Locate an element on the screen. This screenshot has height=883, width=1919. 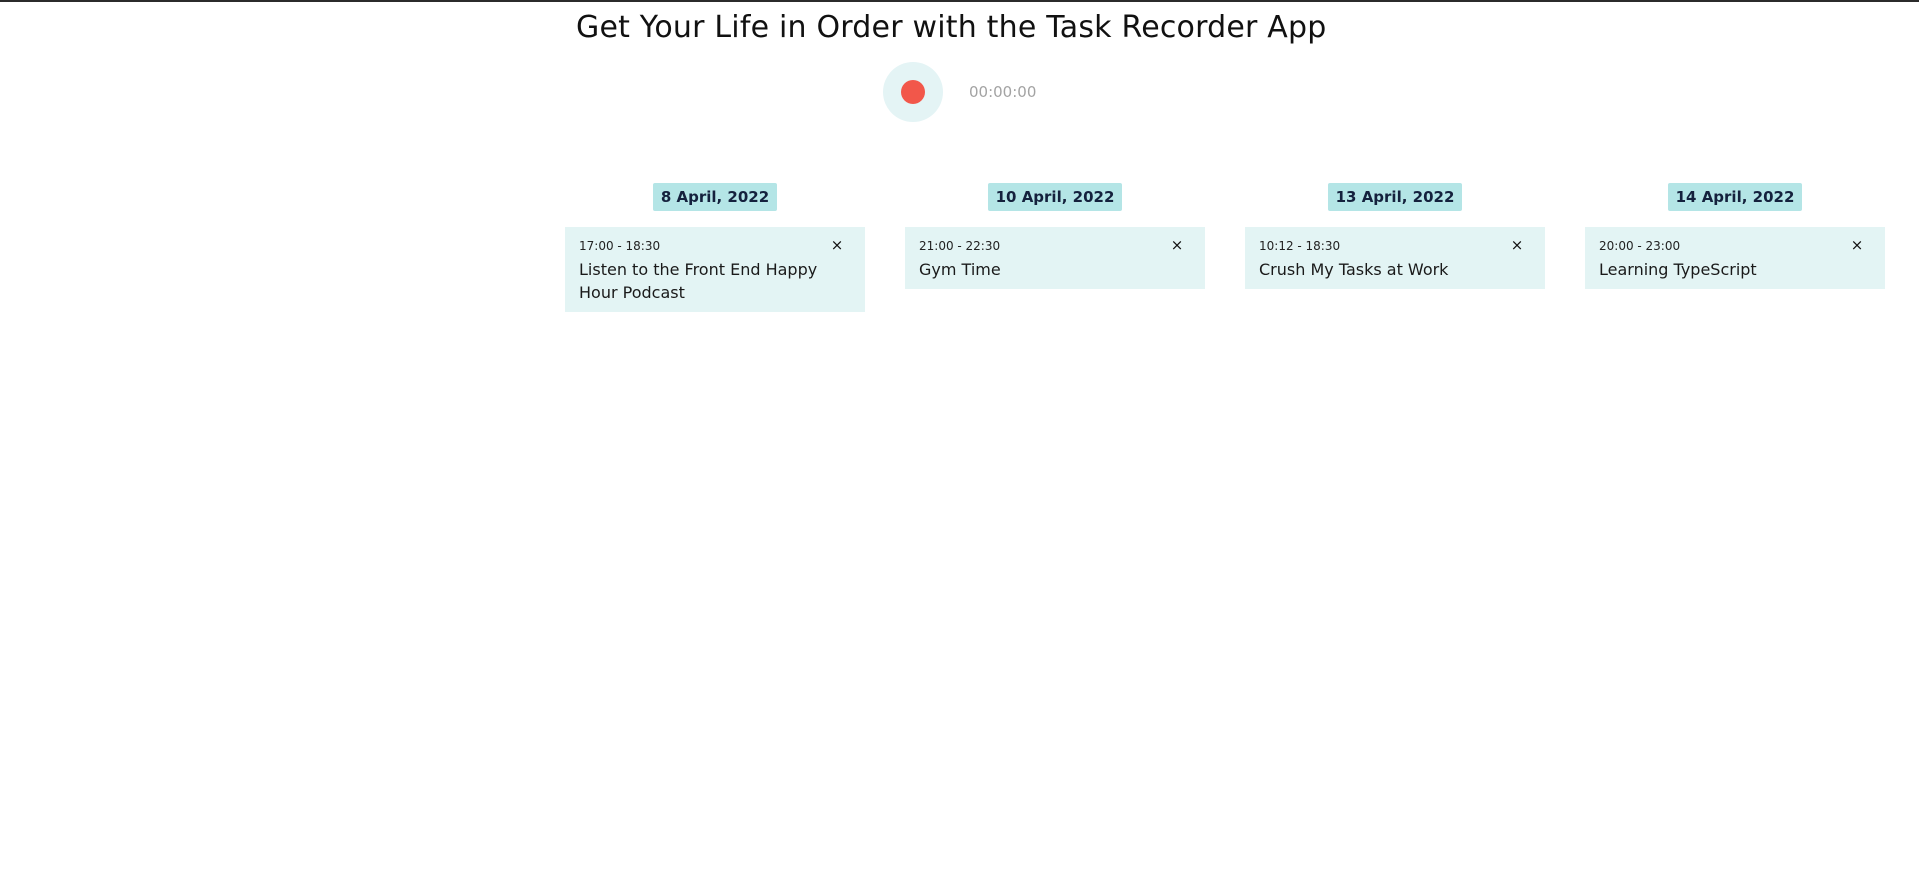
day-date-badge: 10 April, 2022 is located at coordinates (1055, 197).